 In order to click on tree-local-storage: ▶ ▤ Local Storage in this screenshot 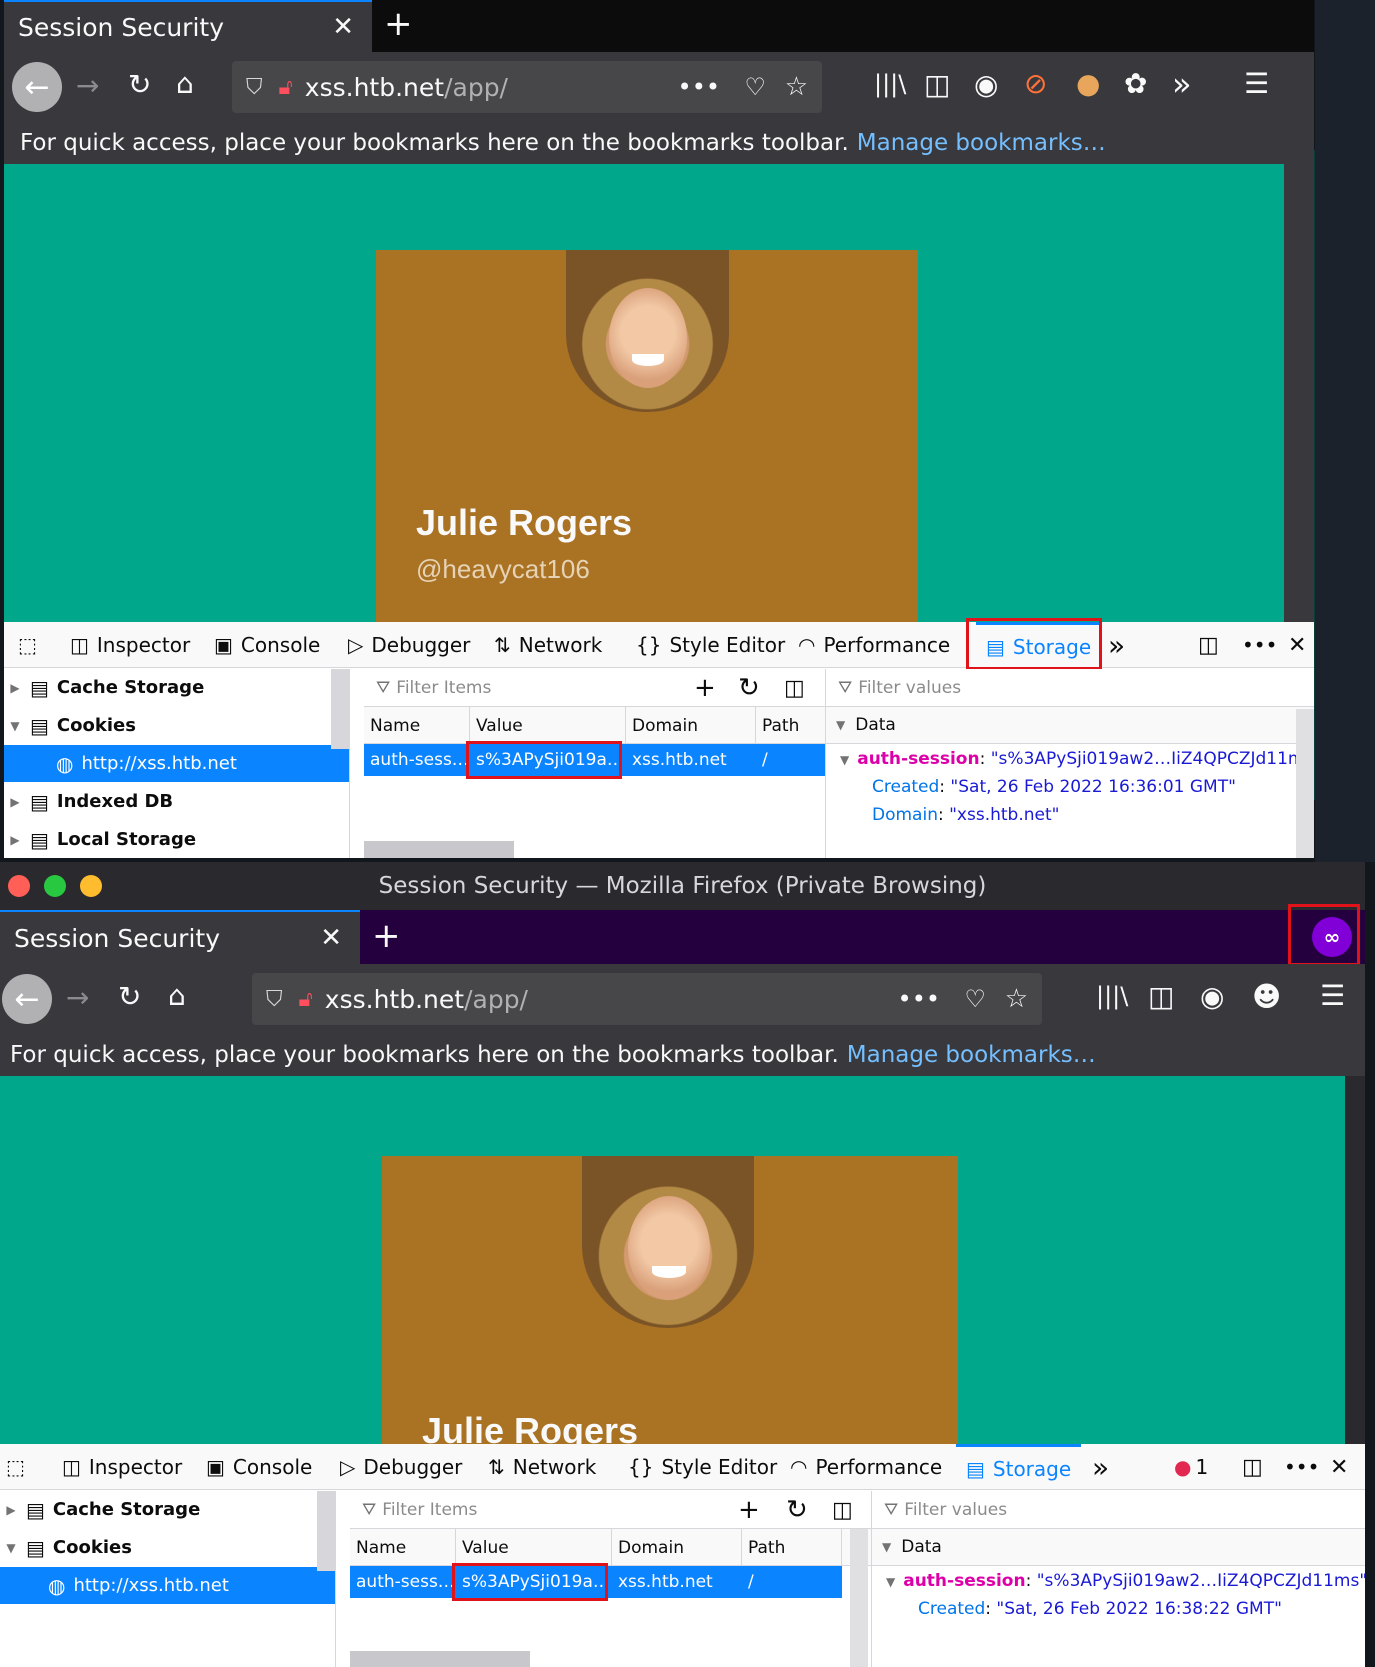, I will do `click(176, 839)`.